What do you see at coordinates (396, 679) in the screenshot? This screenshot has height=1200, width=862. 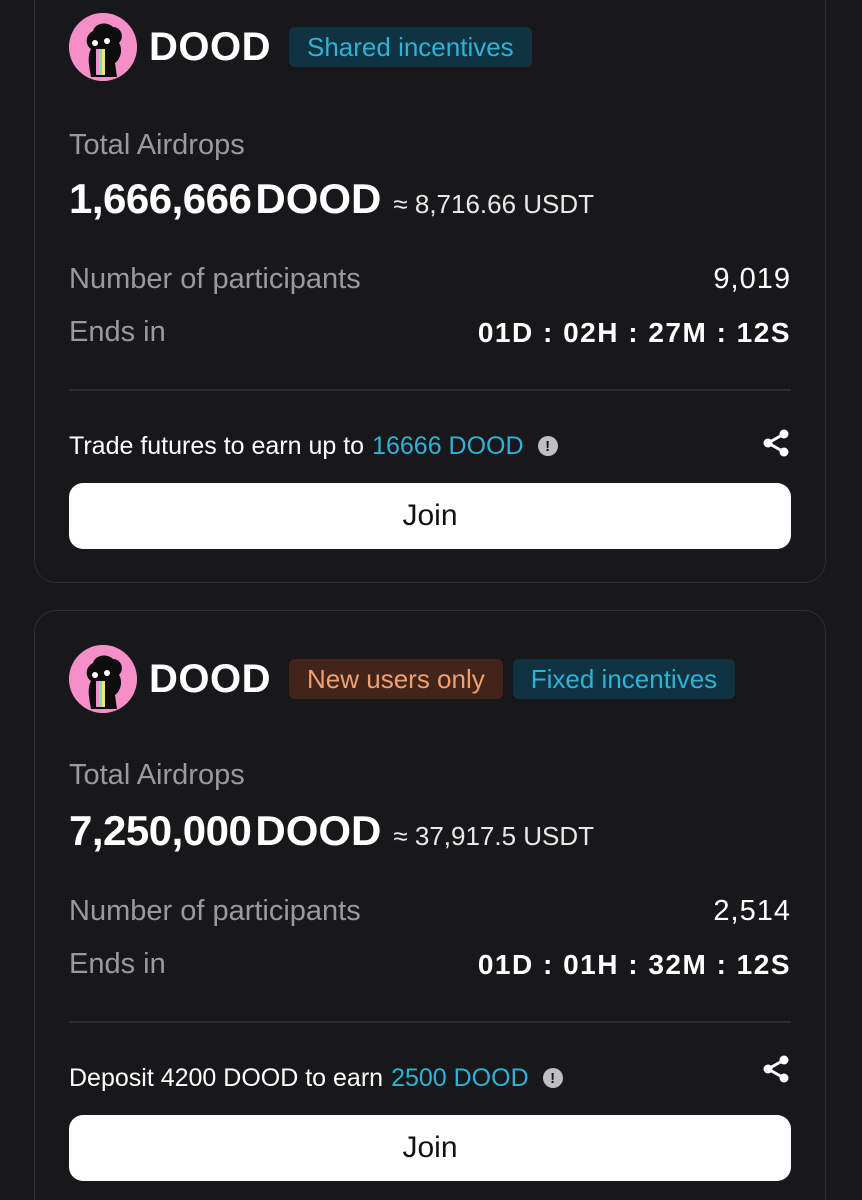 I see `new-users-badge: New users only` at bounding box center [396, 679].